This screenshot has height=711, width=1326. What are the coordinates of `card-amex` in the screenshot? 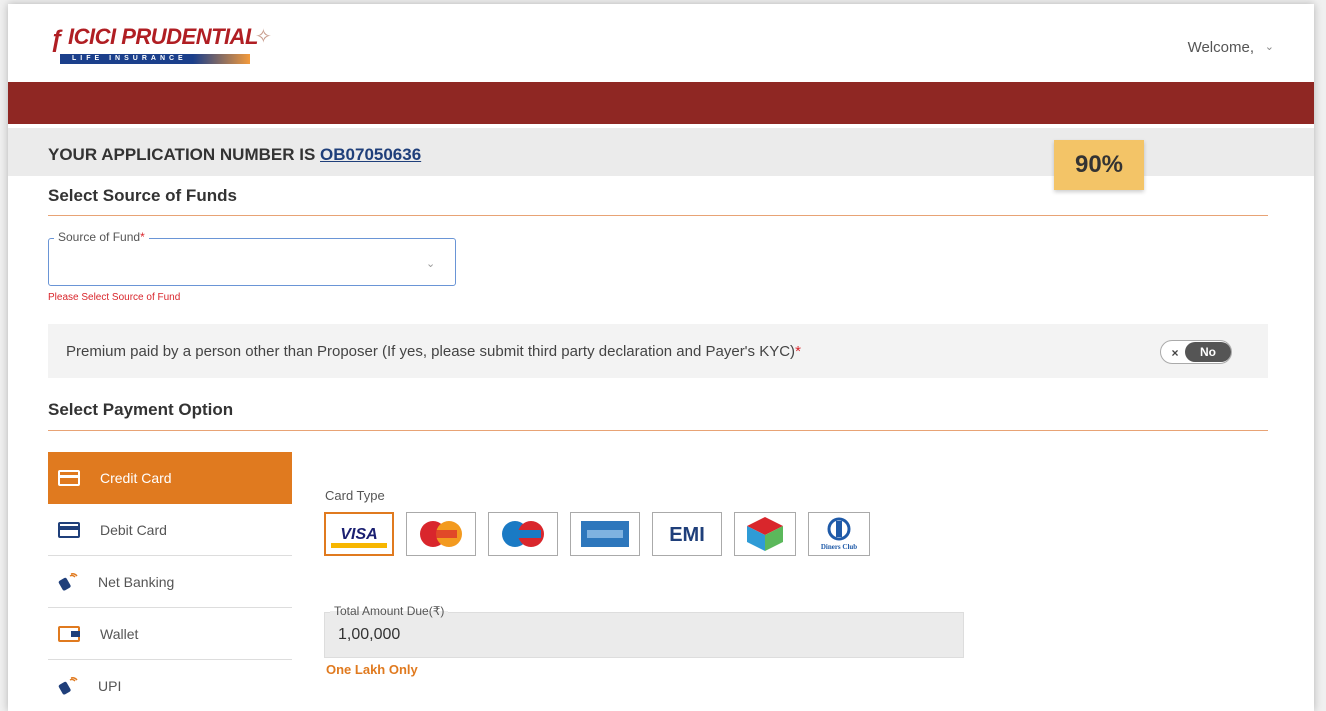 It's located at (605, 534).